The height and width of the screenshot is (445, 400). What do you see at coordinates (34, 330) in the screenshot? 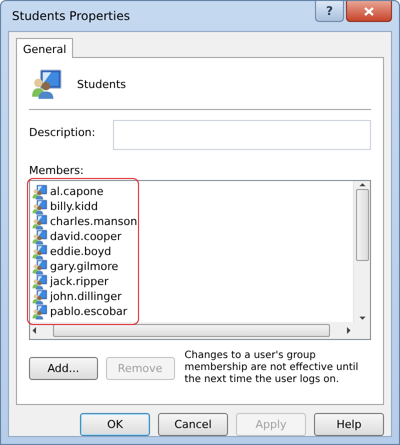
I see `left-arrow-icon` at bounding box center [34, 330].